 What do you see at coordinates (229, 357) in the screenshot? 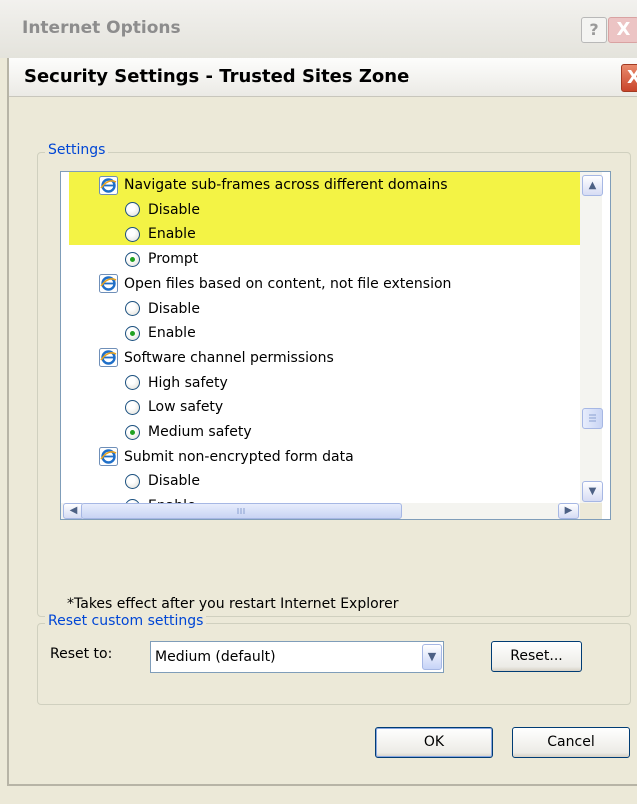
I see `setting-category-label: Software channel permissions` at bounding box center [229, 357].